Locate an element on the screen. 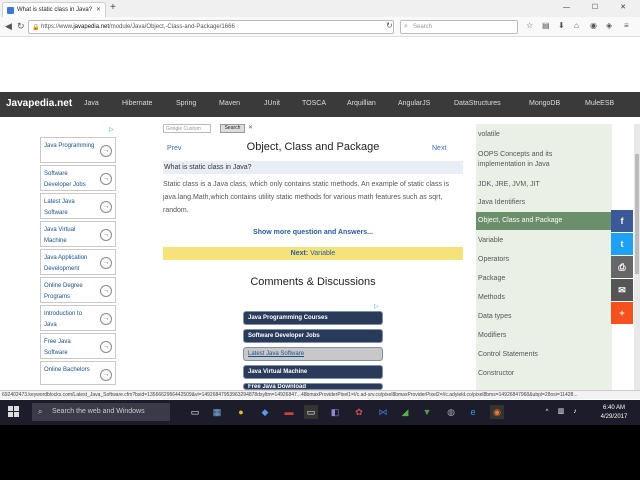 The image size is (640, 480). store-icon: ◆ is located at coordinates (265, 412).